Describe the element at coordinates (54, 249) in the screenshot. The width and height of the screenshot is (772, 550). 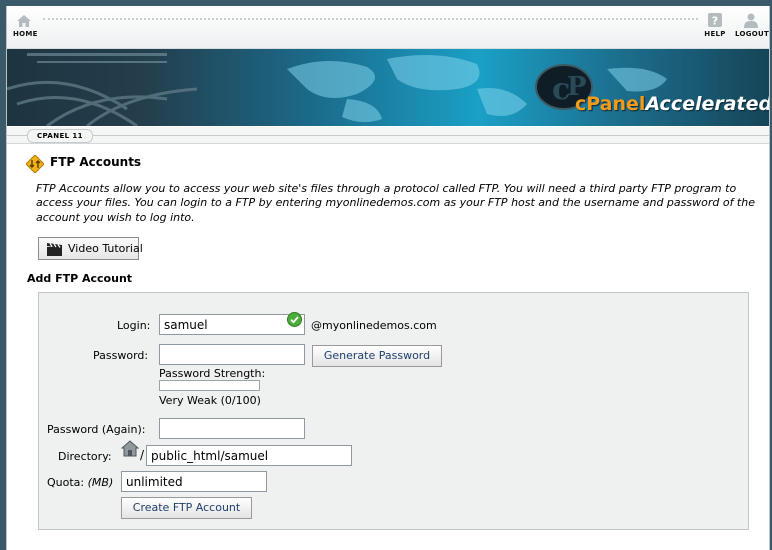
I see `clapperboard-icon` at that location.